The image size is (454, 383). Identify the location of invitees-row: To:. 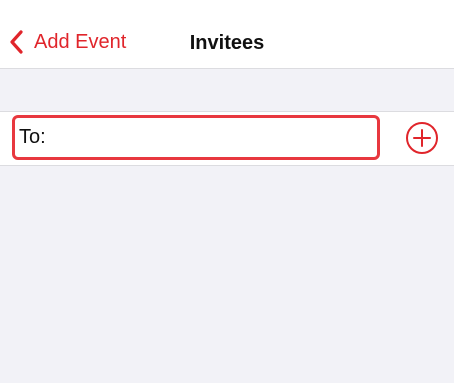
(227, 138).